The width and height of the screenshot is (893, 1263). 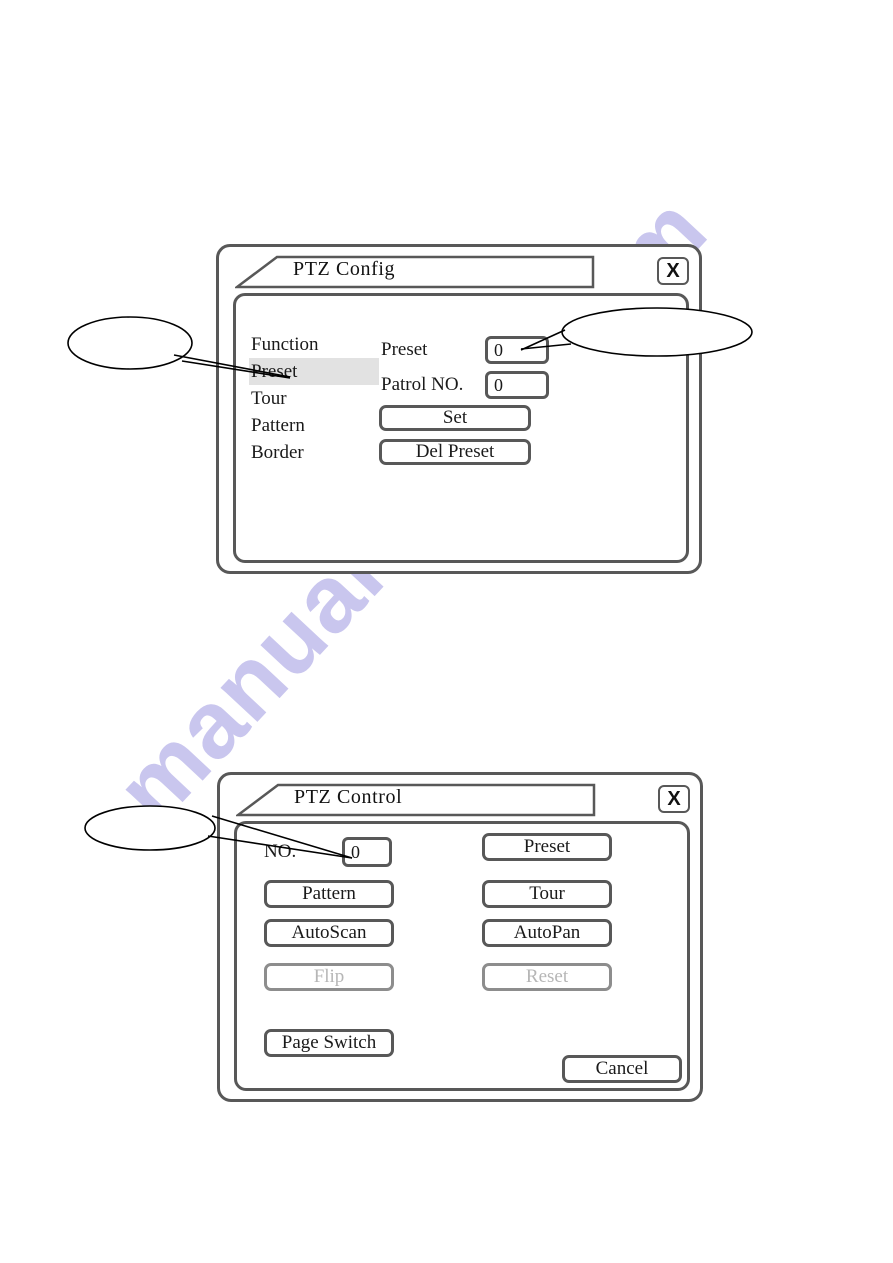 I want to click on preset-button: Preset, so click(x=547, y=847).